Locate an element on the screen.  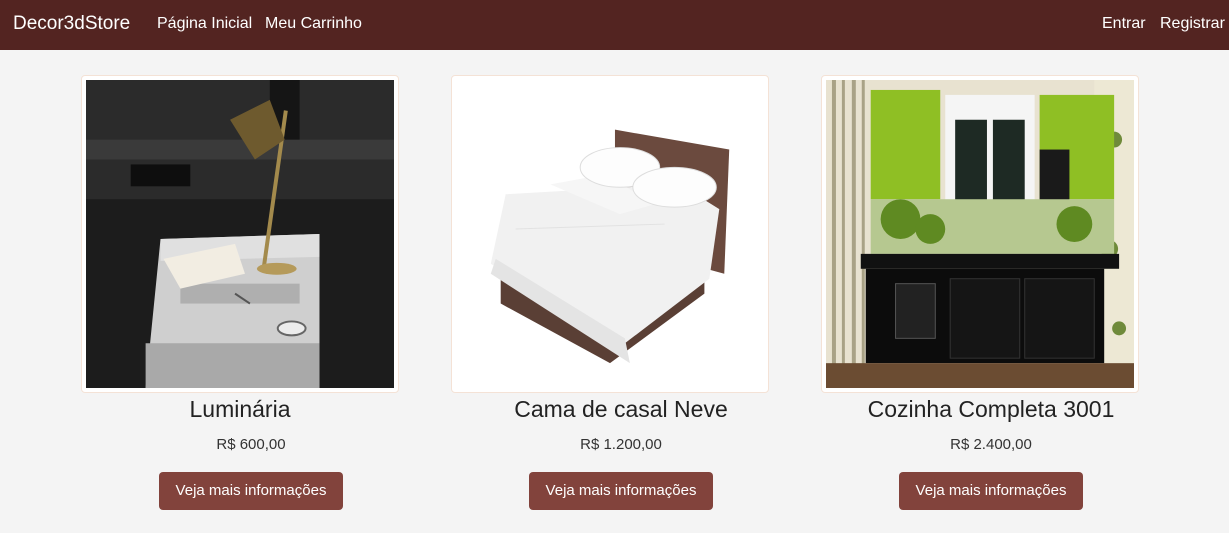
product-title: Cozinha Completa 3001 is located at coordinates (991, 409).